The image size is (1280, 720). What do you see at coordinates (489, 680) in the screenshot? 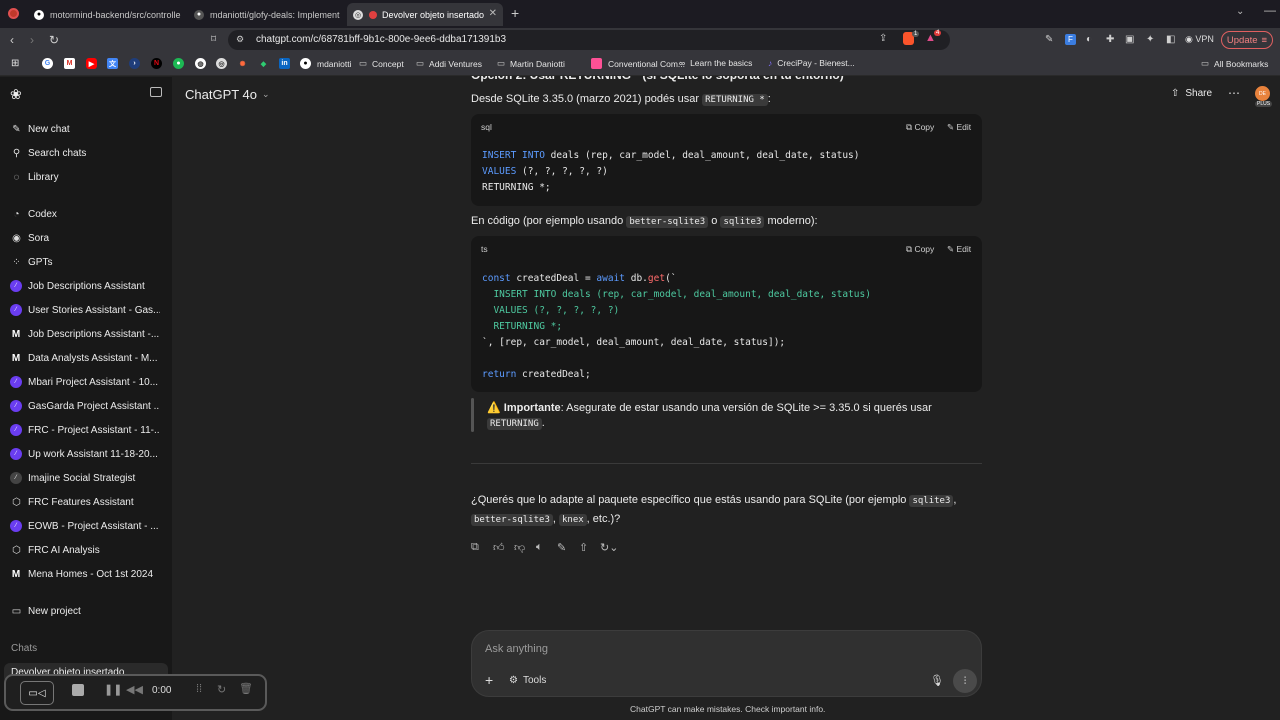
I see `add-attachment-icon: +` at bounding box center [489, 680].